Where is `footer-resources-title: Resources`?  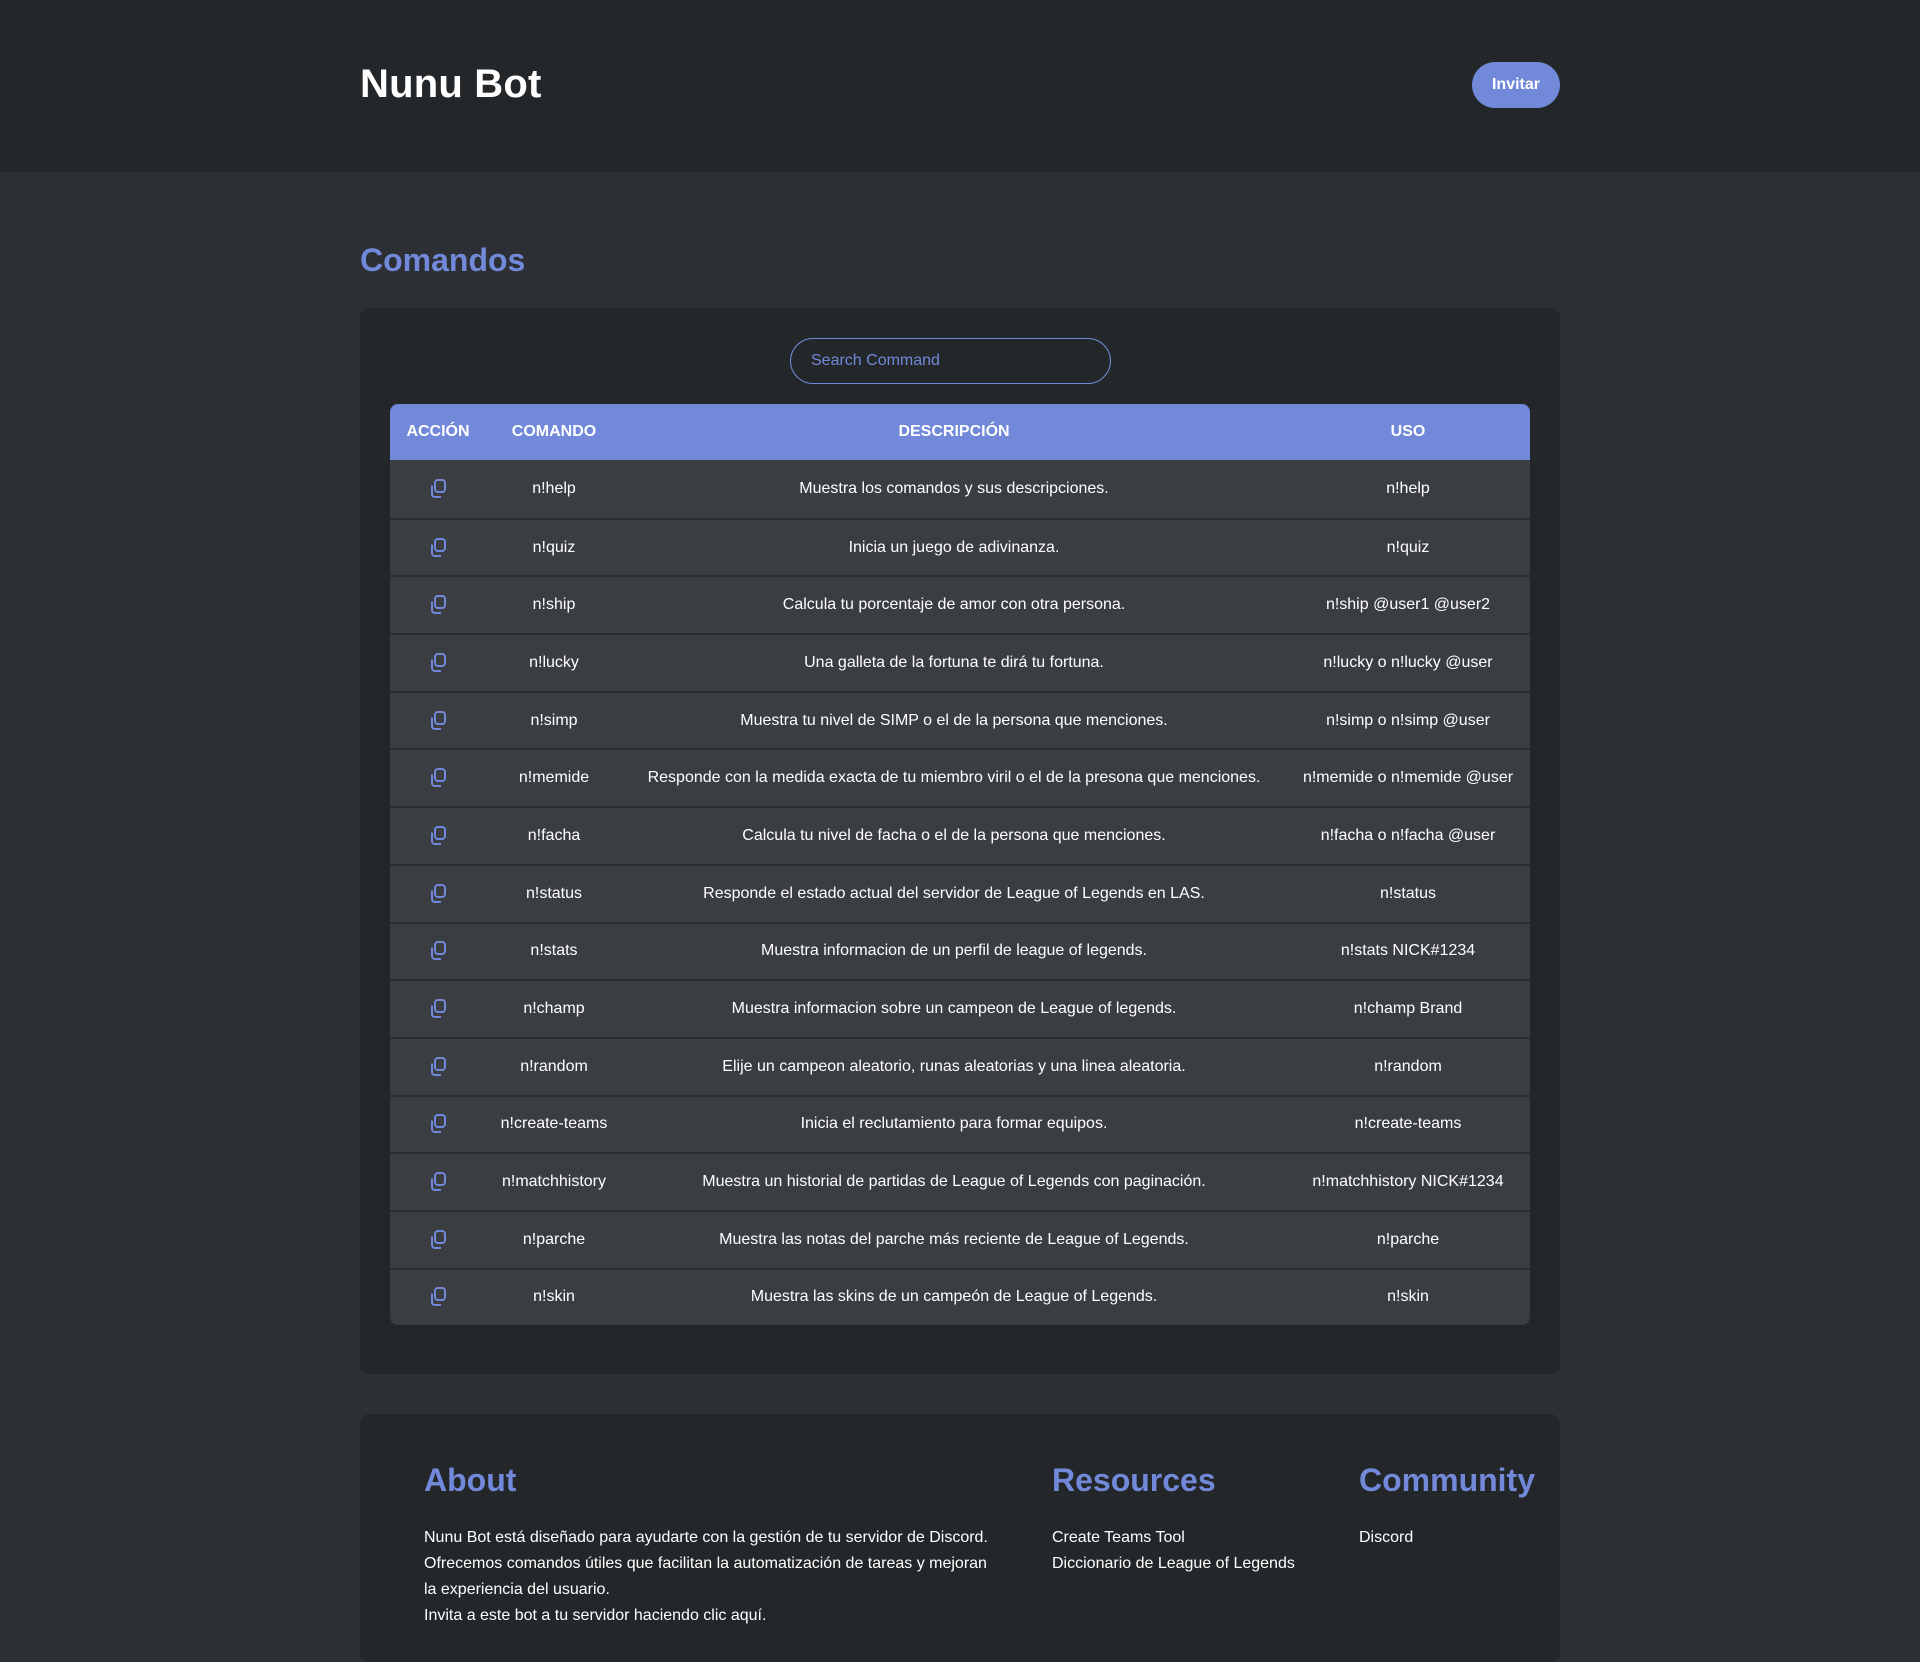 footer-resources-title: Resources is located at coordinates (1134, 1480).